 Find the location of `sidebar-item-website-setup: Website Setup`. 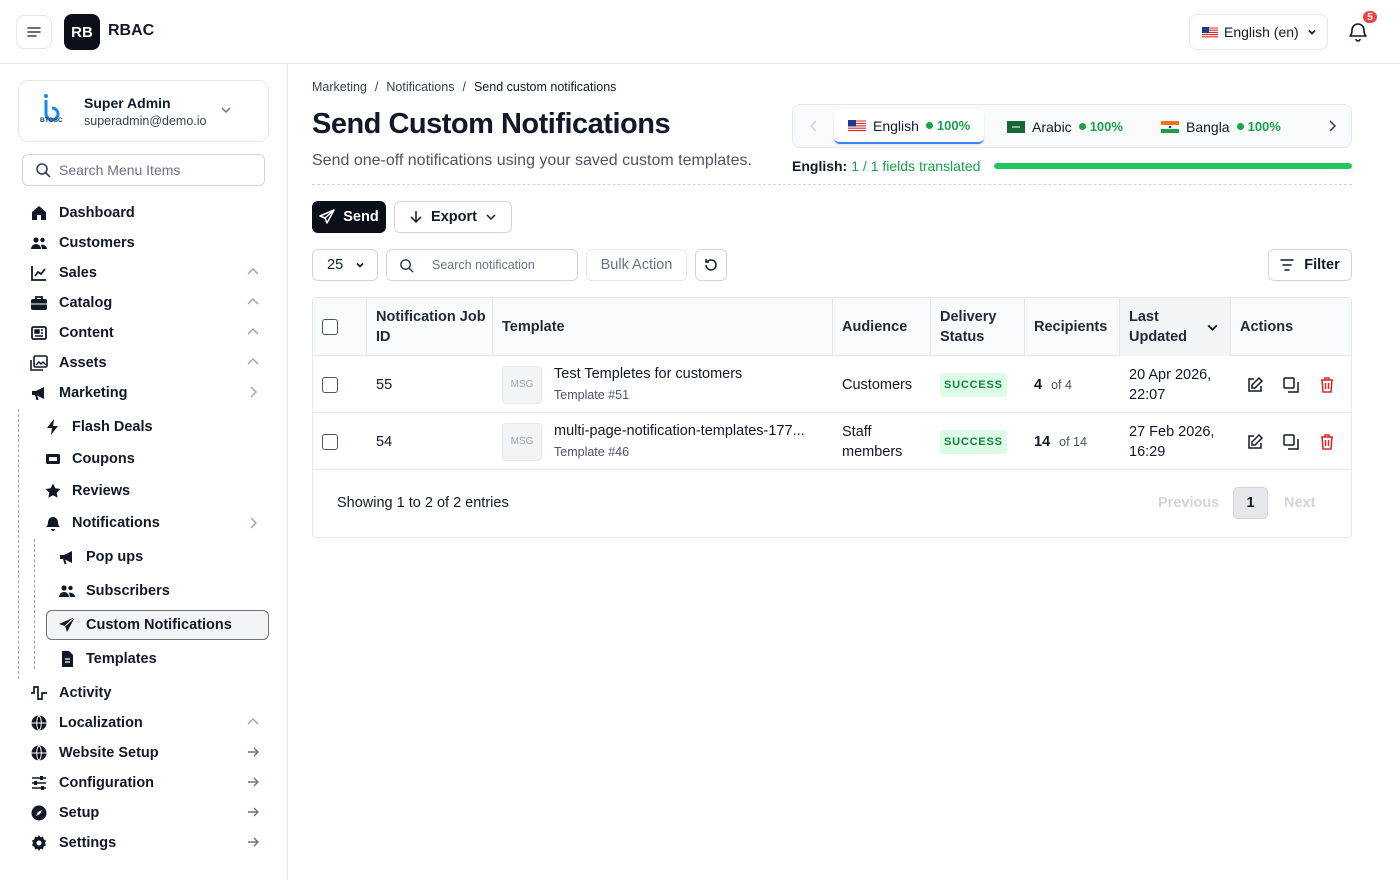

sidebar-item-website-setup: Website Setup is located at coordinates (145, 753).